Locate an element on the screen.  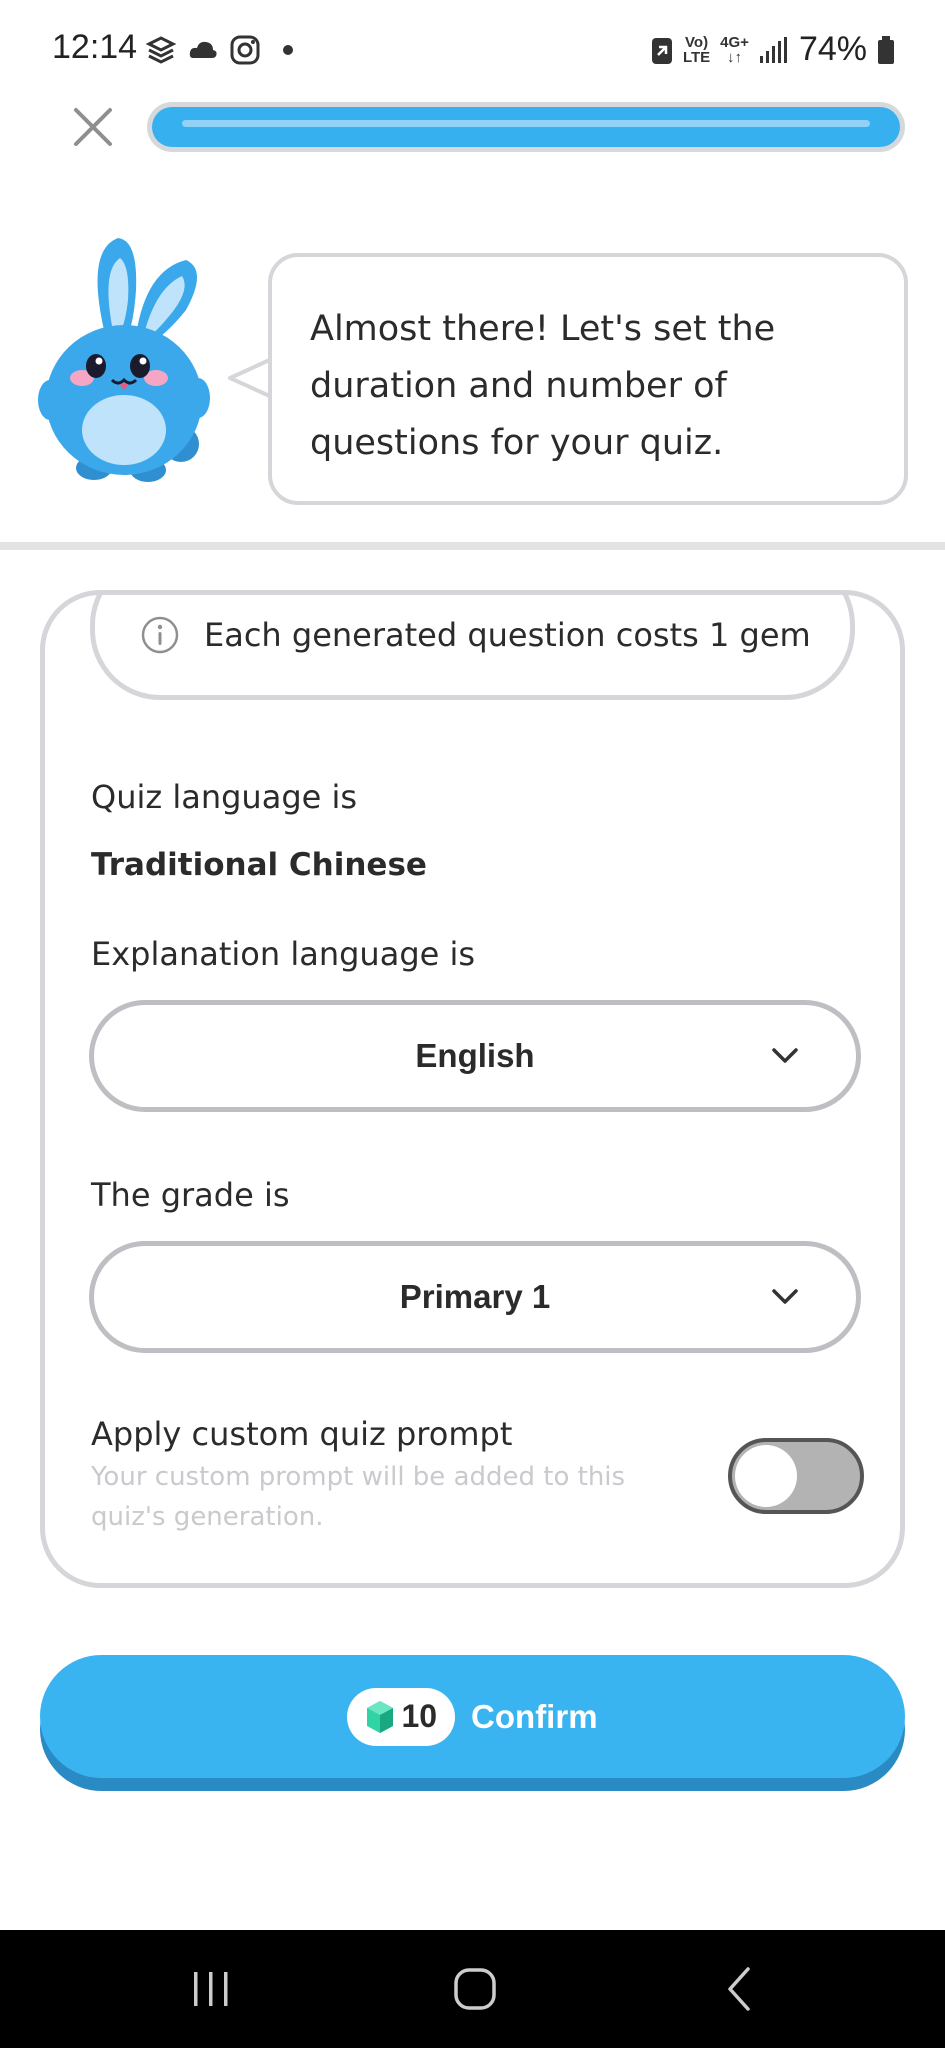
volte-indicator: Vo) LTE is located at coordinates (696, 50).